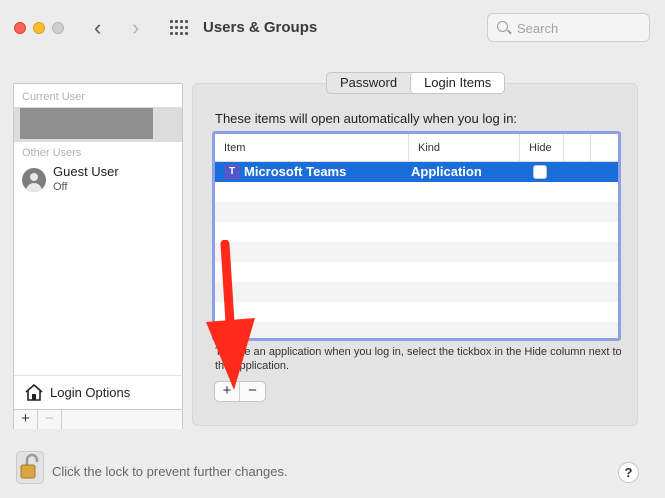 The image size is (665, 498). Describe the element at coordinates (332, 28) in the screenshot. I see `title-bar: ‹ › Users & Groups` at that location.